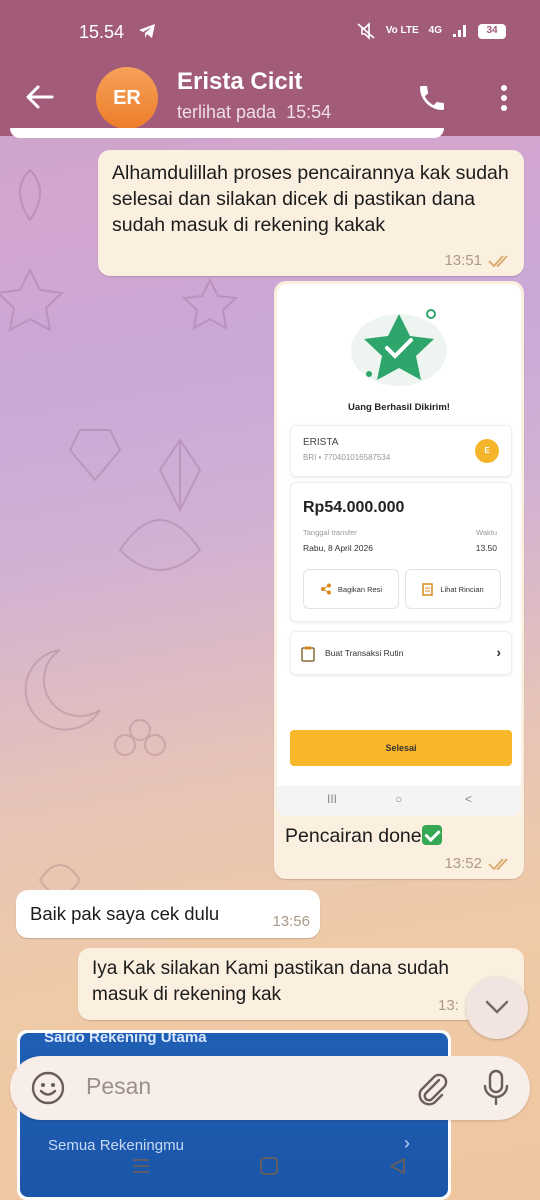 This screenshot has width=540, height=1200. I want to click on routine-transaction-row: Buat Transaksi Rutin ›, so click(401, 653).